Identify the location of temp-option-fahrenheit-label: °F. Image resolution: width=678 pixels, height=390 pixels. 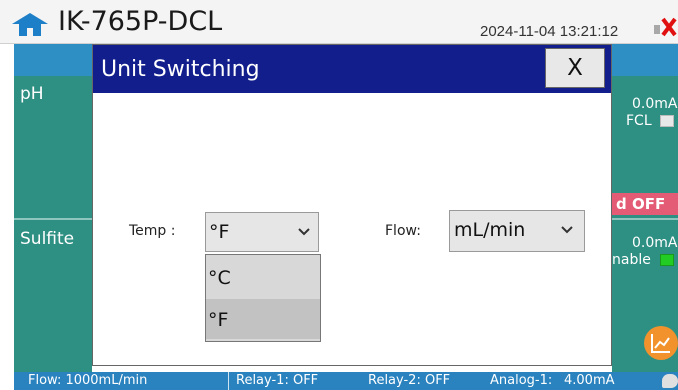
(218, 320).